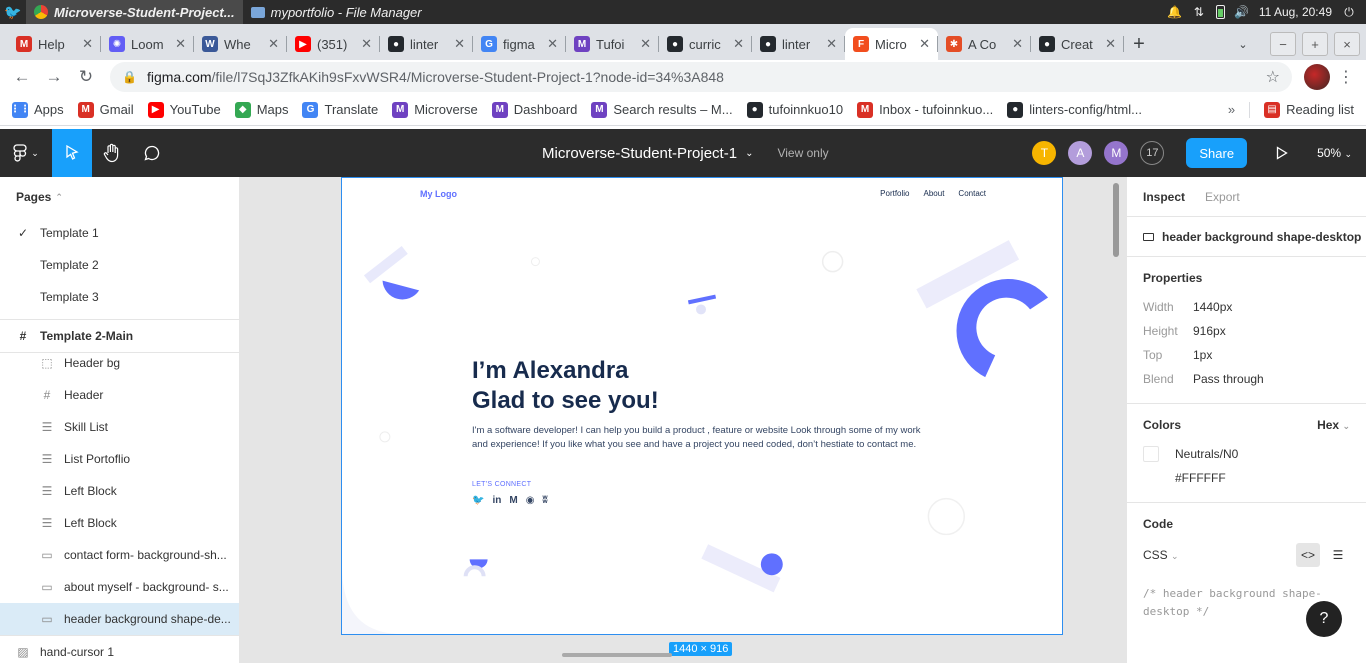 This screenshot has width=1366, height=663. What do you see at coordinates (261, 109) in the screenshot?
I see `bookmark-item: ◆ Maps` at bounding box center [261, 109].